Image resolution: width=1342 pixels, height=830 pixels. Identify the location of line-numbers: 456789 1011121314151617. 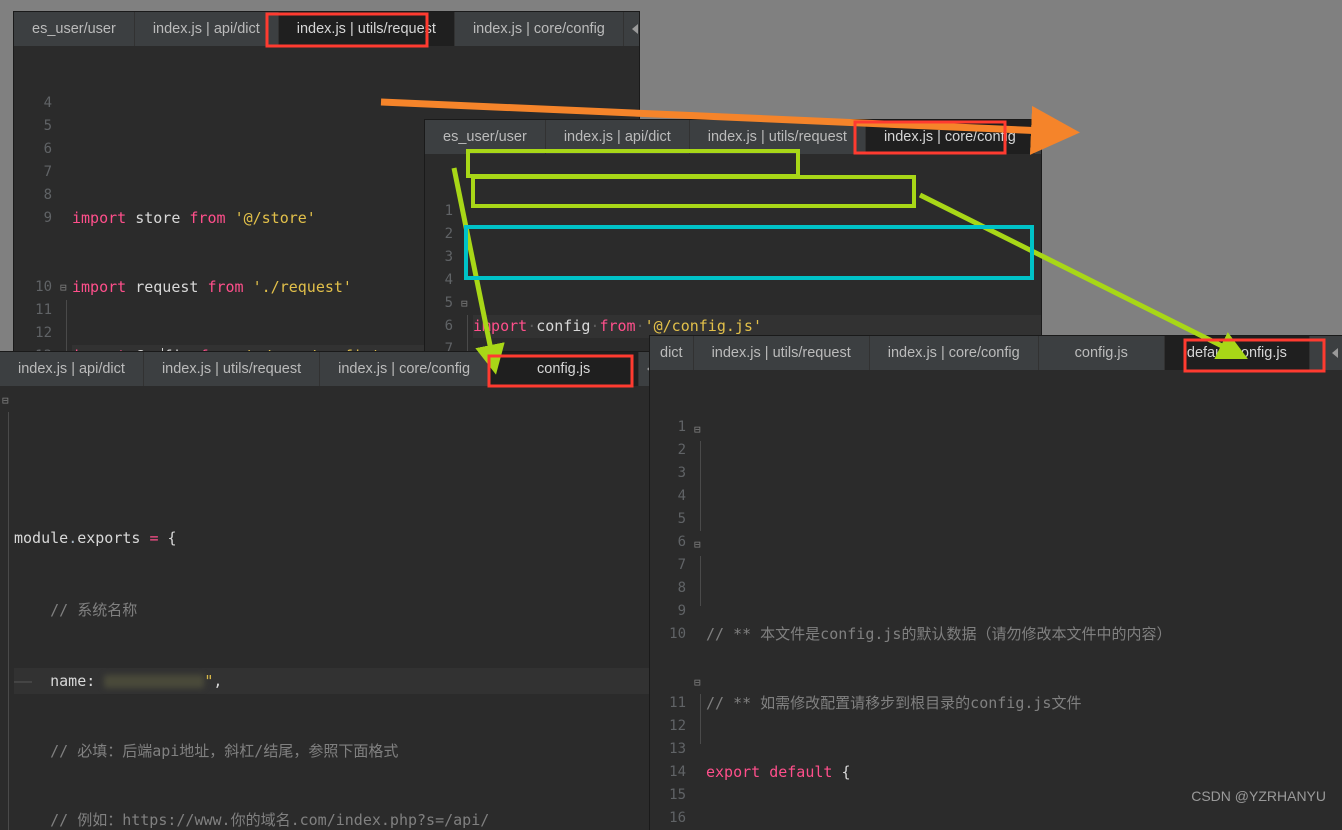
(43, 237).